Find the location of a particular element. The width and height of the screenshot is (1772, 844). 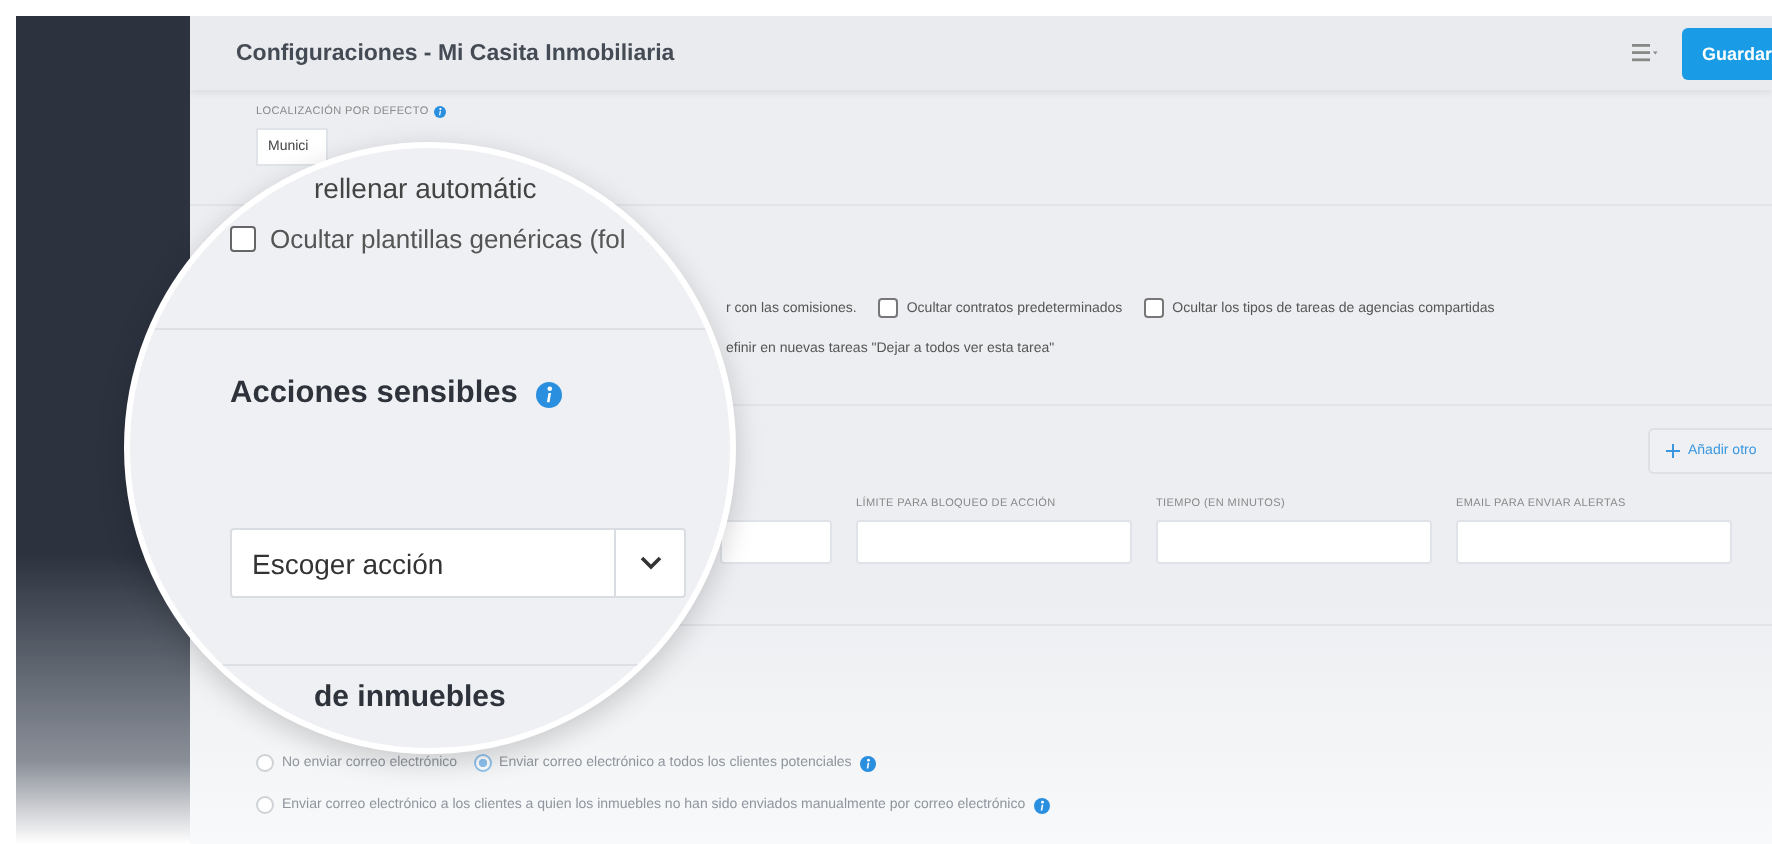

menu-icon is located at coordinates (1645, 53).